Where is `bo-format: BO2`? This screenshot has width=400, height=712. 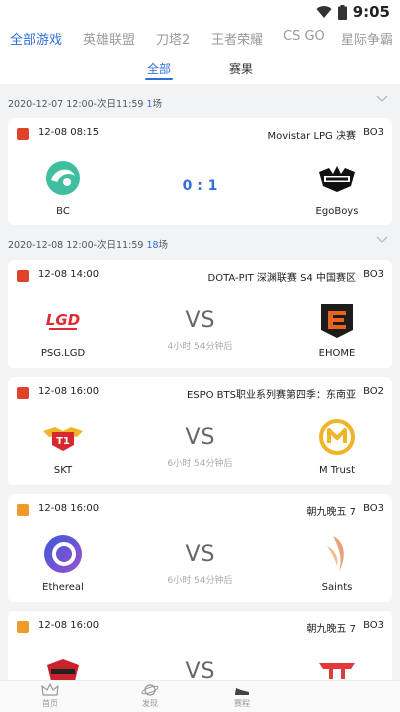 bo-format: BO2 is located at coordinates (373, 391).